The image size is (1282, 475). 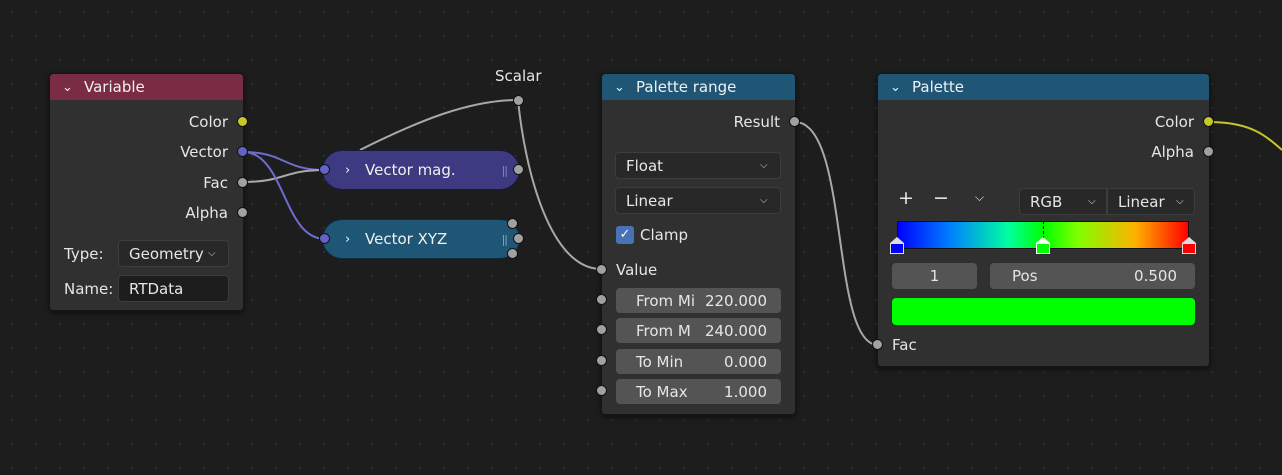 I want to click on add-stop-button: +, so click(x=906, y=198).